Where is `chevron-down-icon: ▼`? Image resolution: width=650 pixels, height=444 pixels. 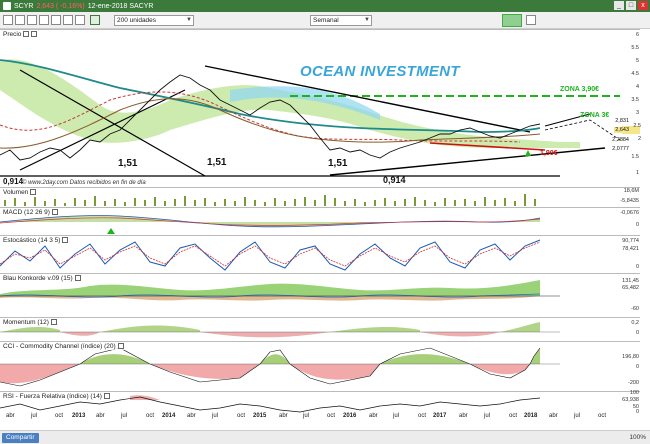
chevron-down-icon: ▼ is located at coordinates (367, 20).